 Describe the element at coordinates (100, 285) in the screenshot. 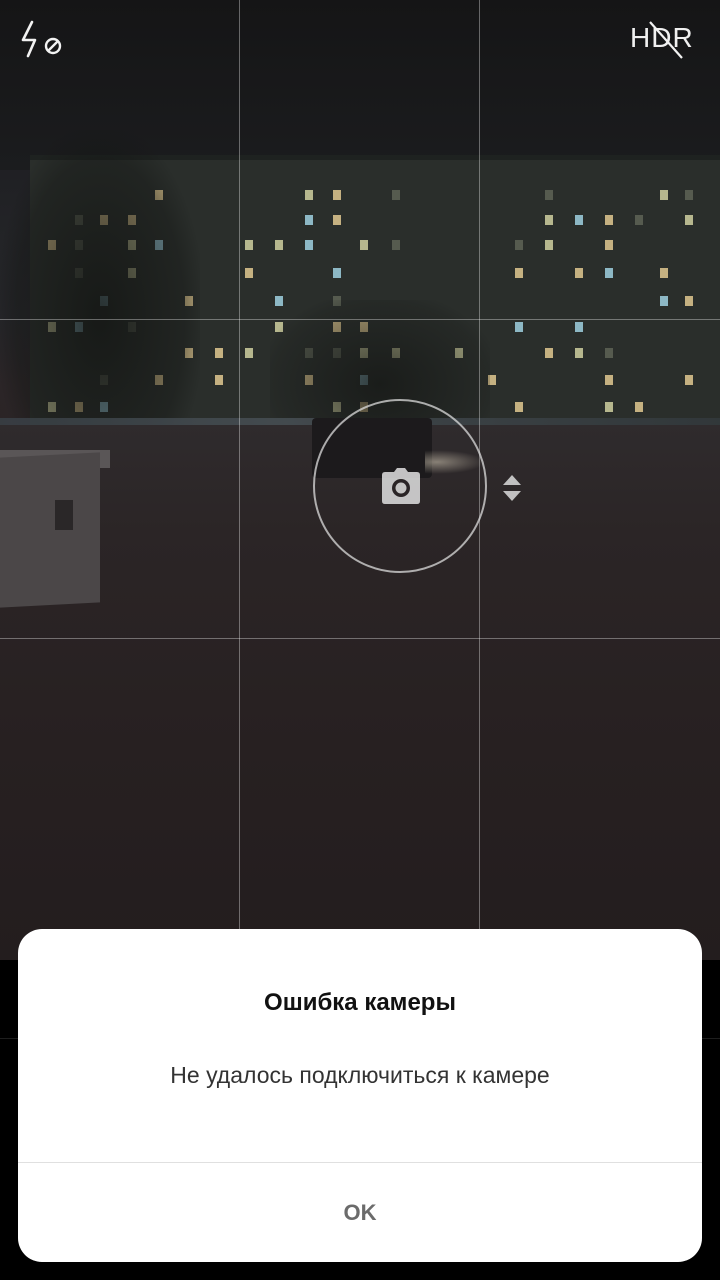

I see `scene-trees-left` at that location.